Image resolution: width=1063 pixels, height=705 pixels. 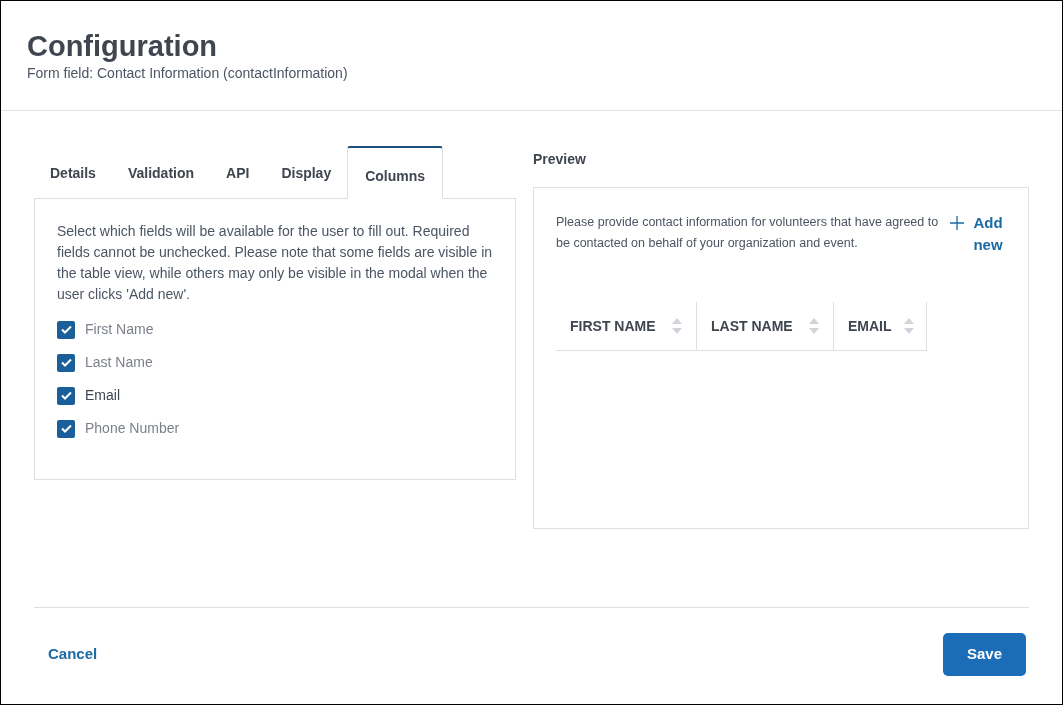 I want to click on add-new-button: Add new, so click(x=978, y=234).